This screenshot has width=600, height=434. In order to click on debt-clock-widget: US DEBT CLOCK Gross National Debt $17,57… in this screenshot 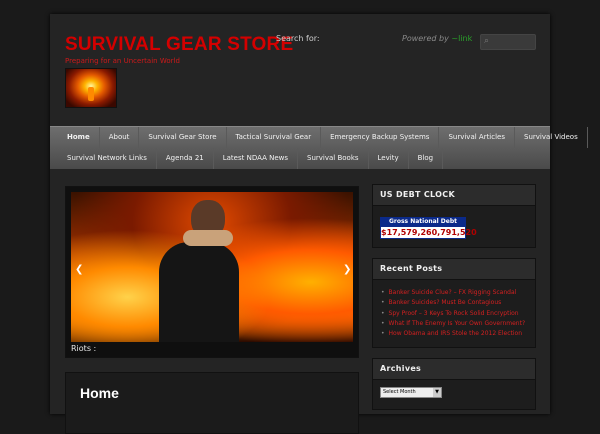, I will do `click(454, 216)`.